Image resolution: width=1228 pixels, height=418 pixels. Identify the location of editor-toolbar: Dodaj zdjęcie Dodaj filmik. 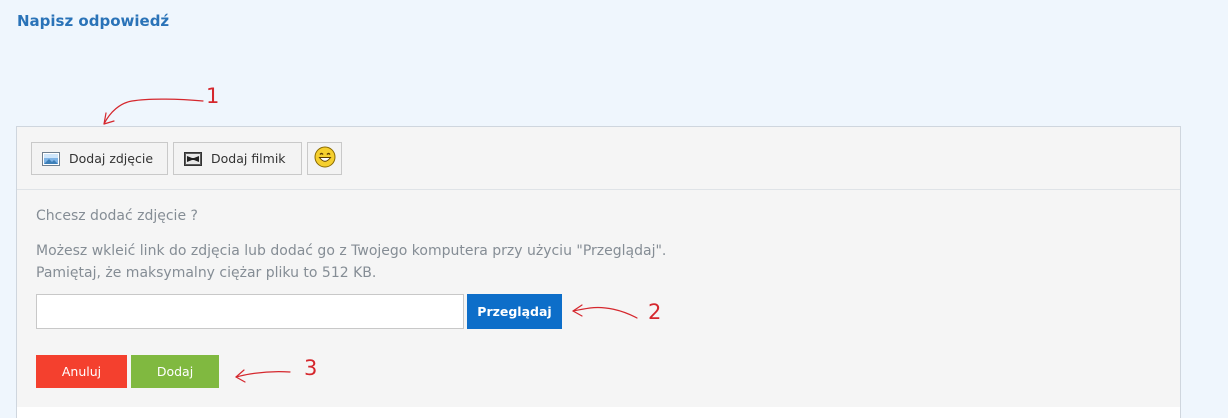
(598, 158).